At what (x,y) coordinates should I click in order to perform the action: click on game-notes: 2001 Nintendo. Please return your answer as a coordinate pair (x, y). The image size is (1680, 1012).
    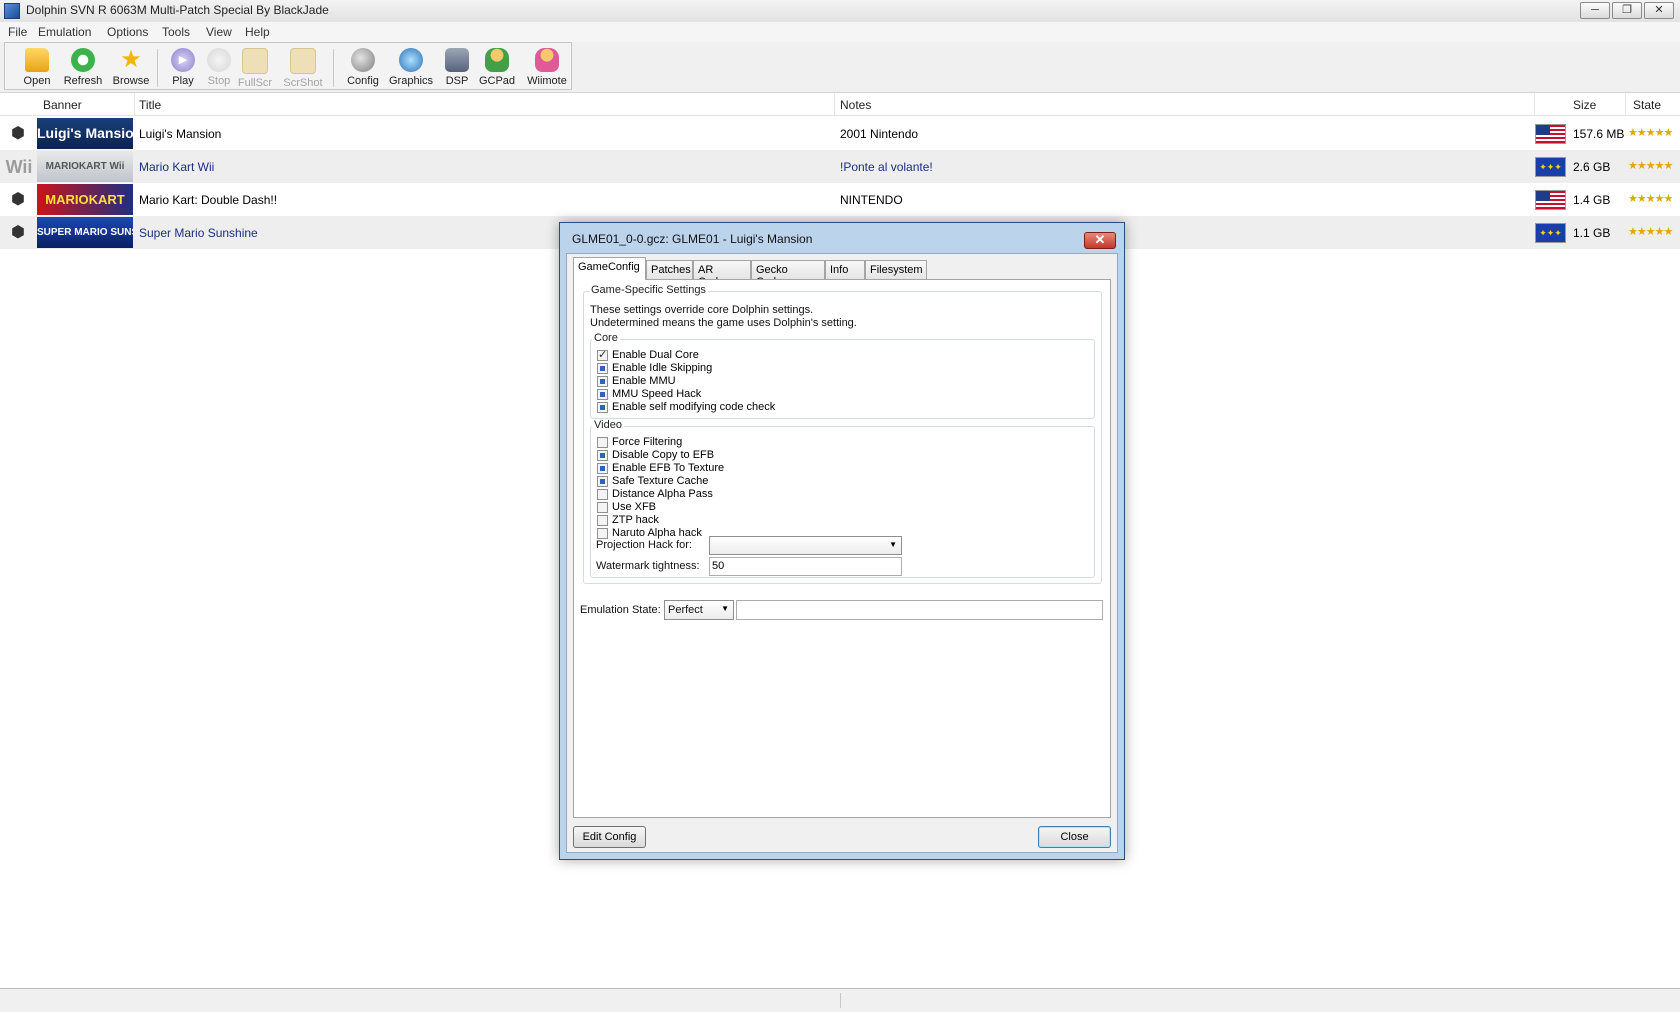
    Looking at the image, I should click on (879, 134).